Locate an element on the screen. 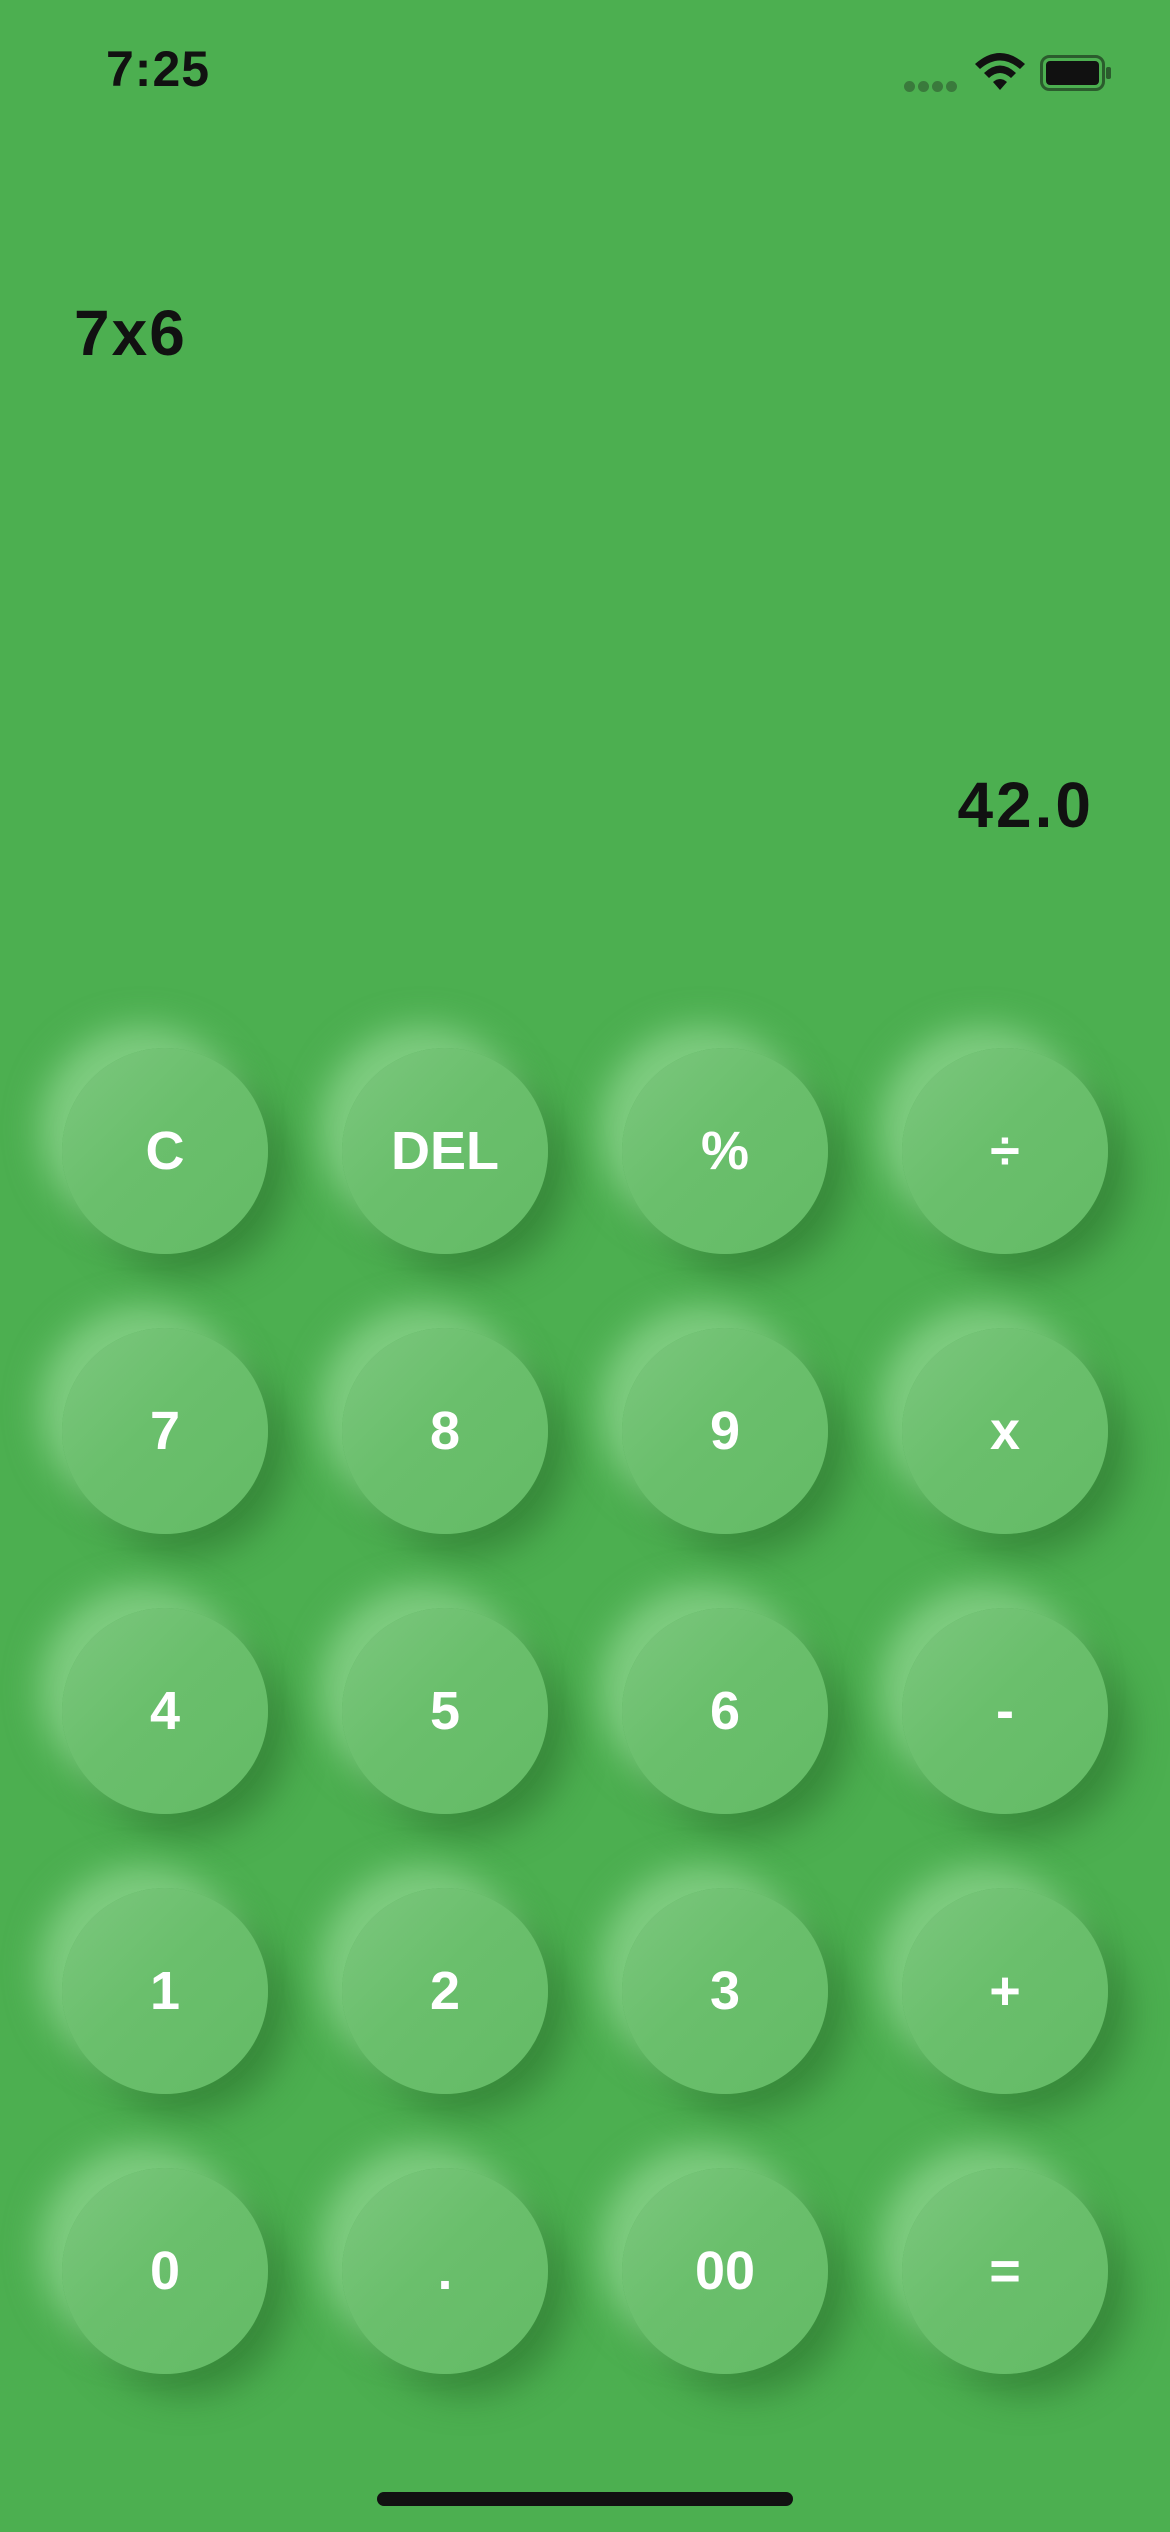 The image size is (1170, 2532). digit-3-label: 3 is located at coordinates (725, 1991).